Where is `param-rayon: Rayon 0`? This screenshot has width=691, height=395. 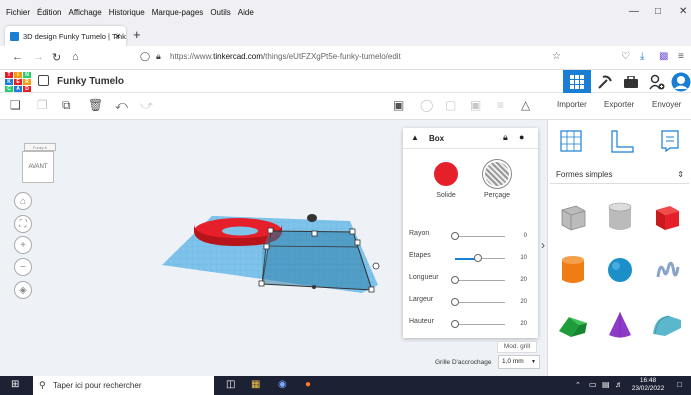
param-rayon: Rayon 0 is located at coordinates (471, 237).